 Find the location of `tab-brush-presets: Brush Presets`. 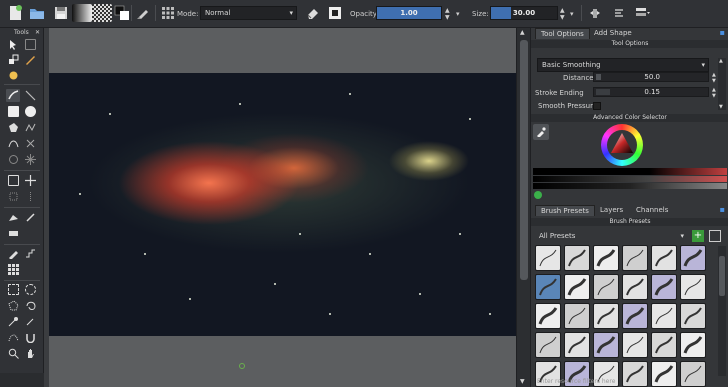

tab-brush-presets: Brush Presets is located at coordinates (565, 210).